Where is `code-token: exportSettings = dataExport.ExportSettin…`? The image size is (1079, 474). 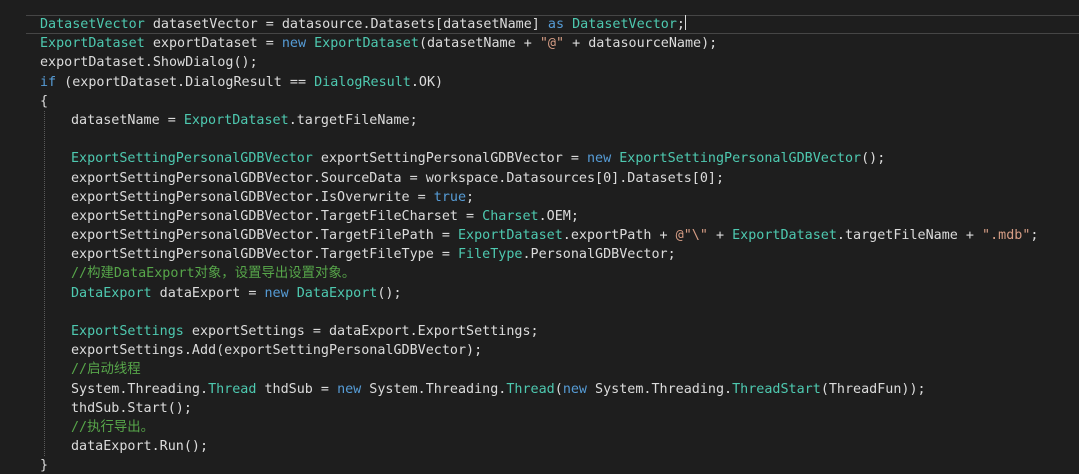
code-token: exportSettings = dataExport.ExportSettin… is located at coordinates (361, 331).